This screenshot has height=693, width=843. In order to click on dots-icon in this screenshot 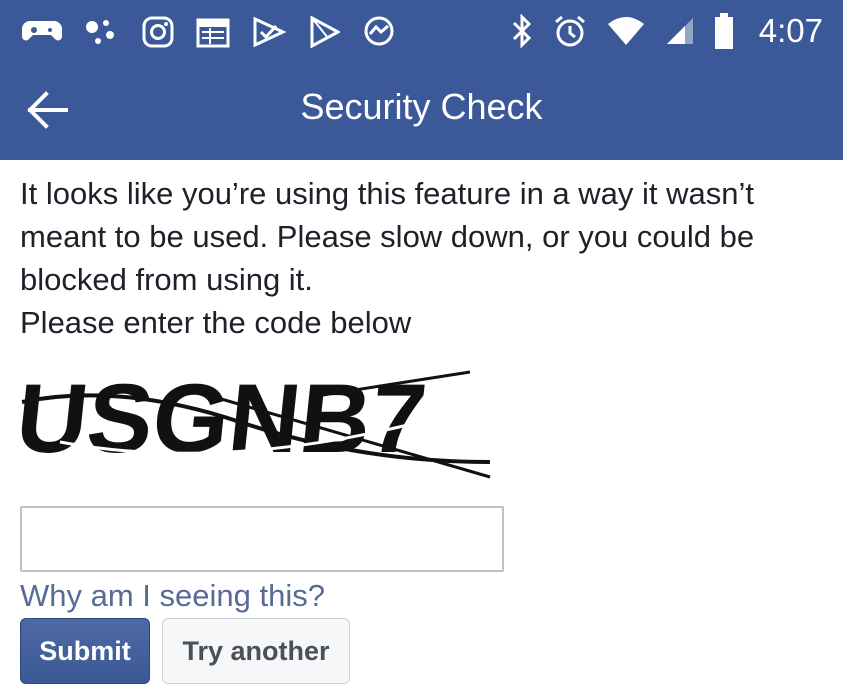, I will do `click(102, 32)`.